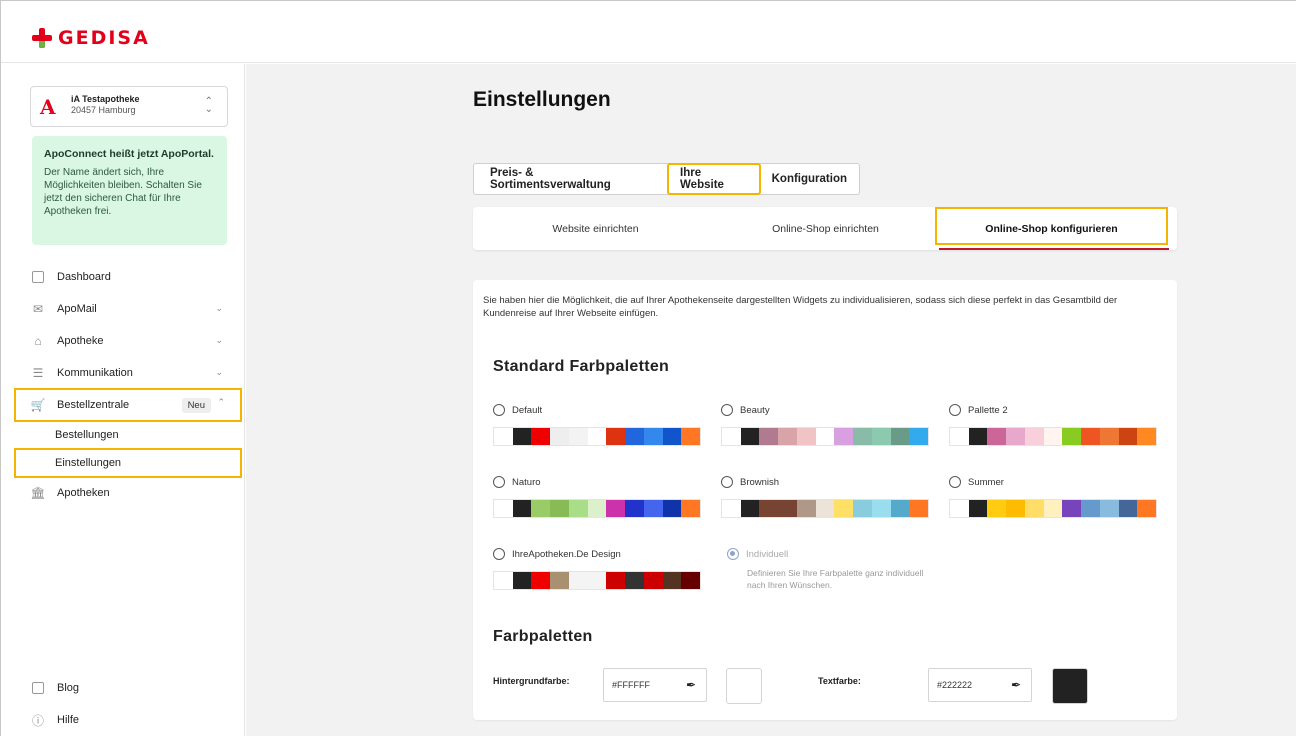  Describe the element at coordinates (129, 154) in the screenshot. I see `notice-title: ApoConnect heißt jetzt ApoPortal.` at that location.